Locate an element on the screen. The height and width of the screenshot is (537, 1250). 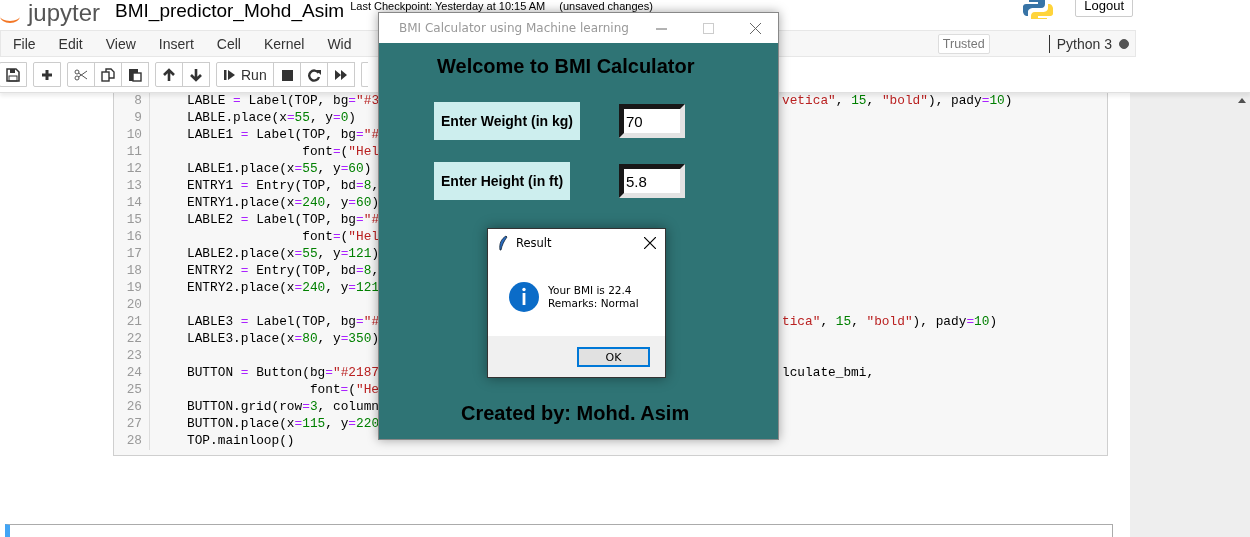
code-line: ENTRY2.place(x=240, y=121 is located at coordinates (283, 287).